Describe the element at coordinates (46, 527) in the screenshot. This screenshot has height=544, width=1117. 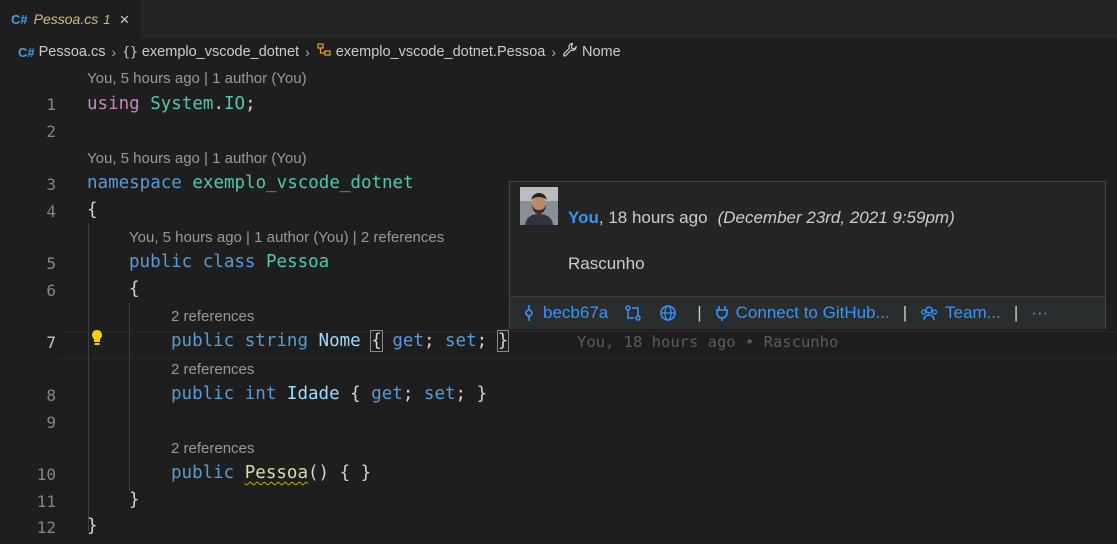
I see `line-number: 12` at that location.